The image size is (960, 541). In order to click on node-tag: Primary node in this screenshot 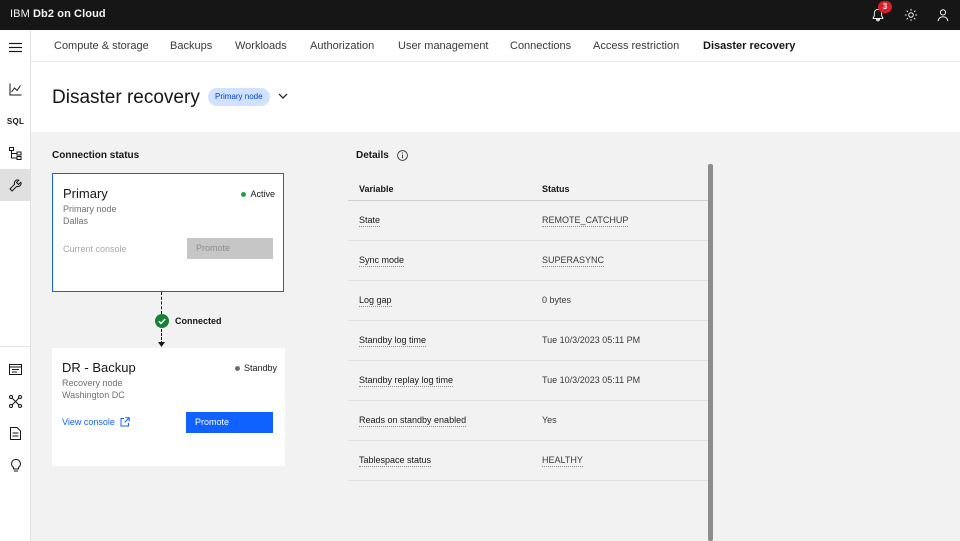, I will do `click(239, 97)`.